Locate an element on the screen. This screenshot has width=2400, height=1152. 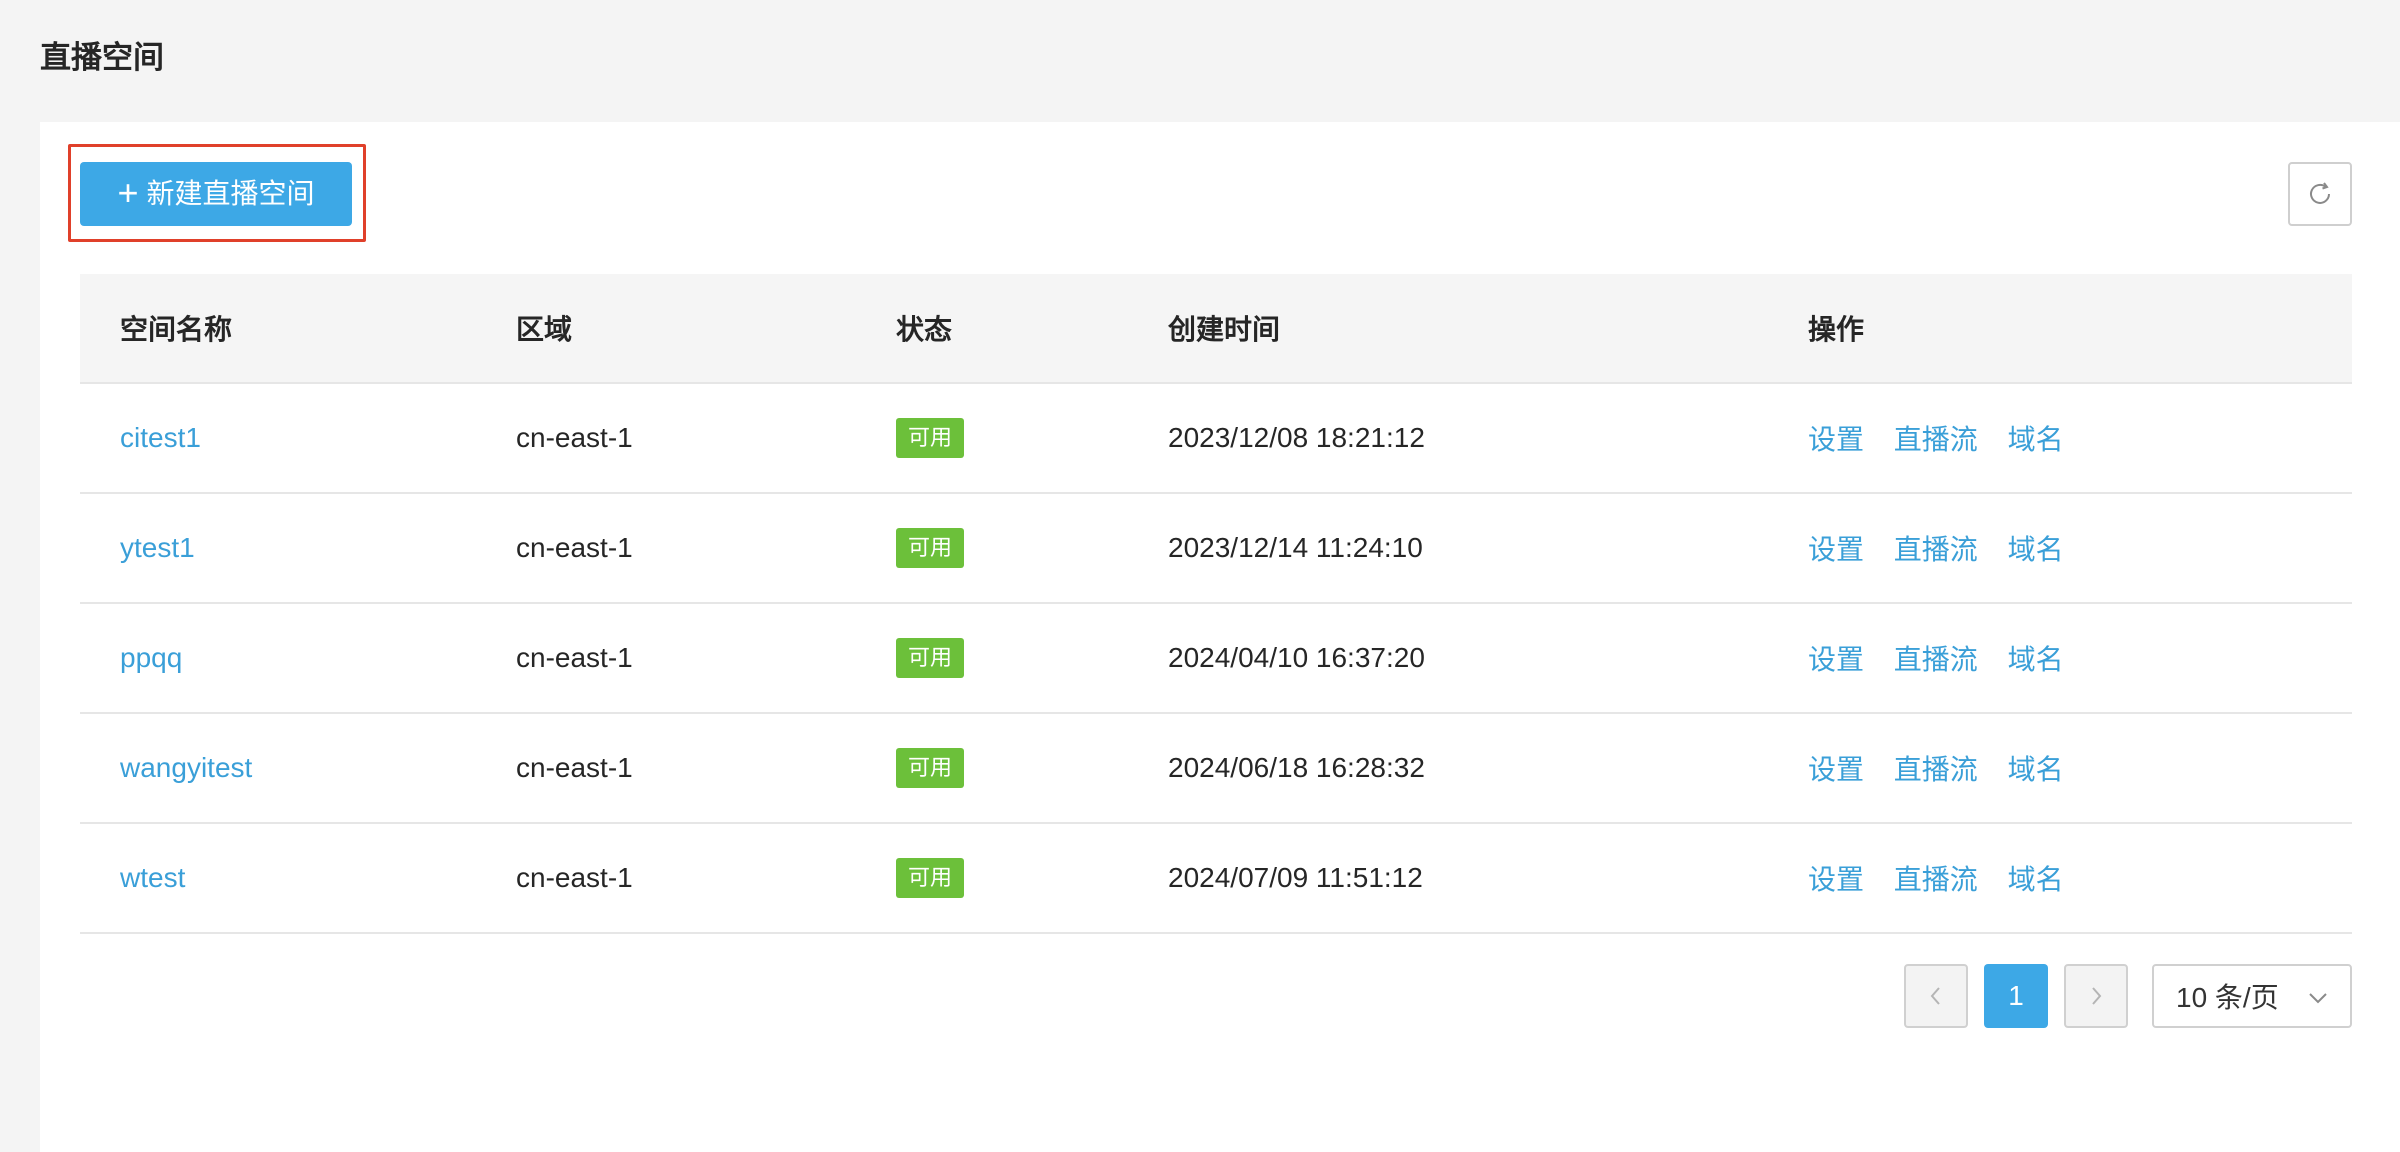
created-time: 2024/07/09 11:51:12 is located at coordinates (1295, 877).